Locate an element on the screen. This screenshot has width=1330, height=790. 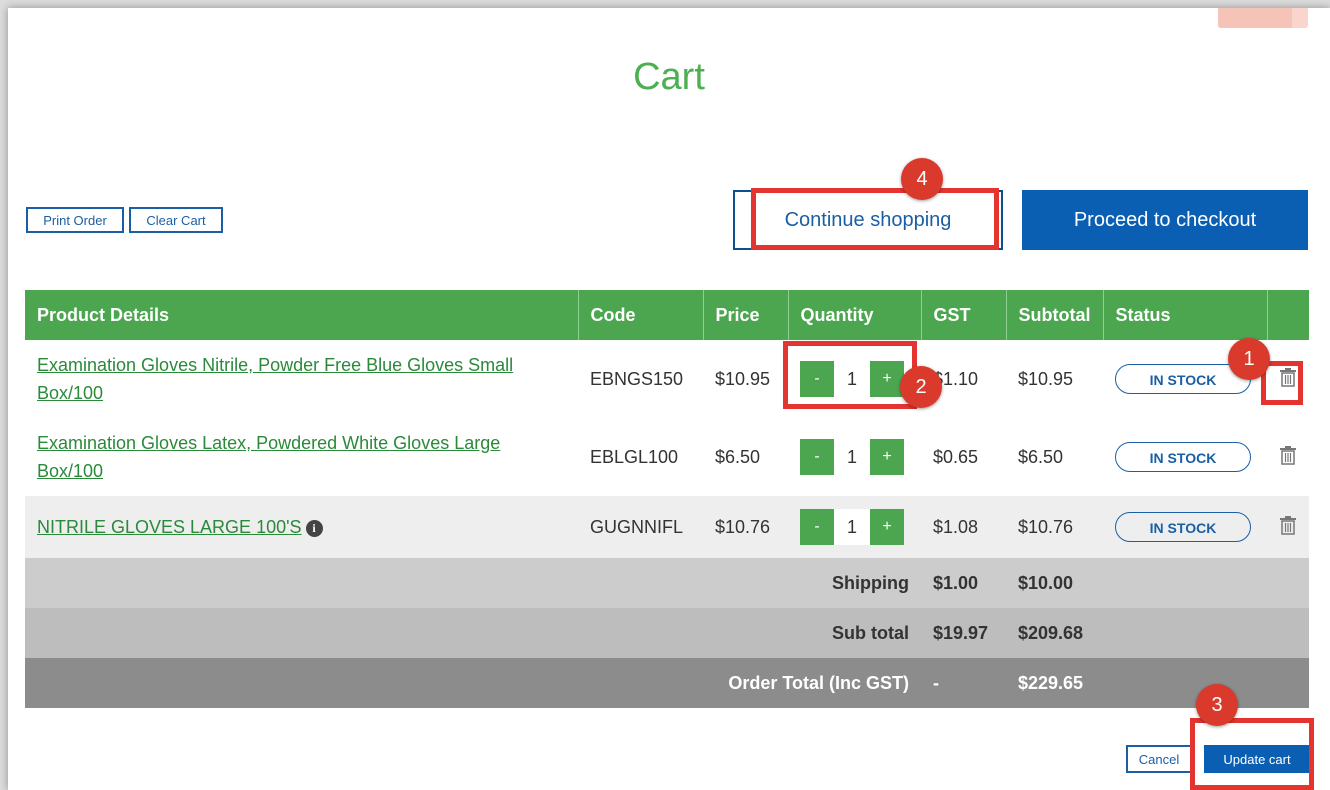
cancel-button: Cancel is located at coordinates (1159, 759).